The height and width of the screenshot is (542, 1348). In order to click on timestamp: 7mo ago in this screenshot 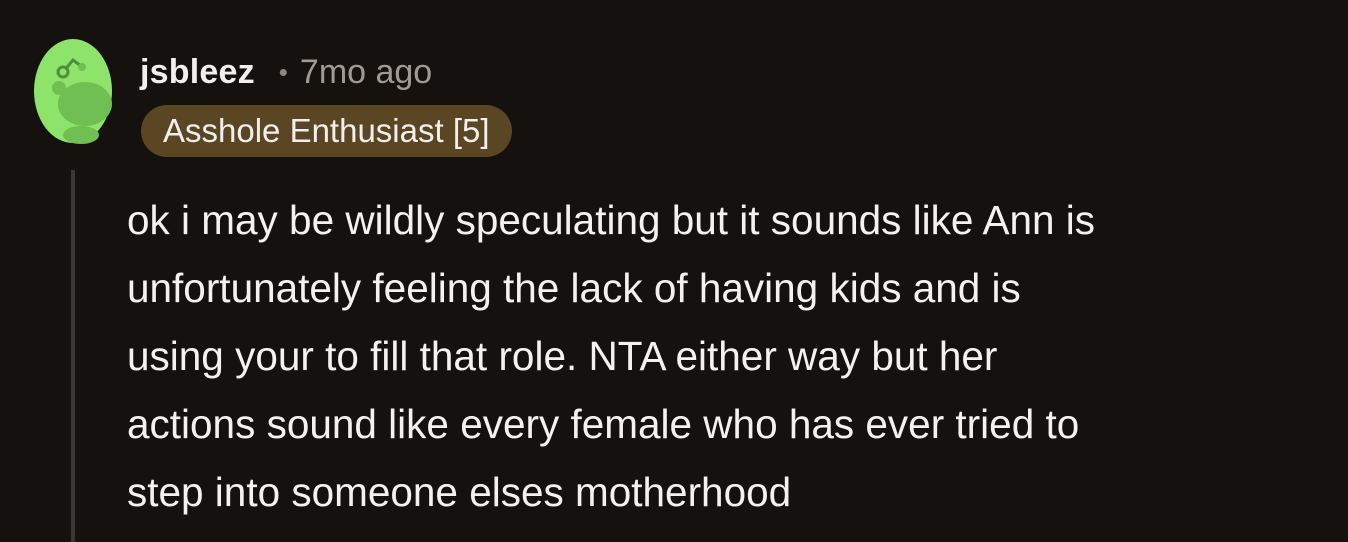, I will do `click(366, 72)`.